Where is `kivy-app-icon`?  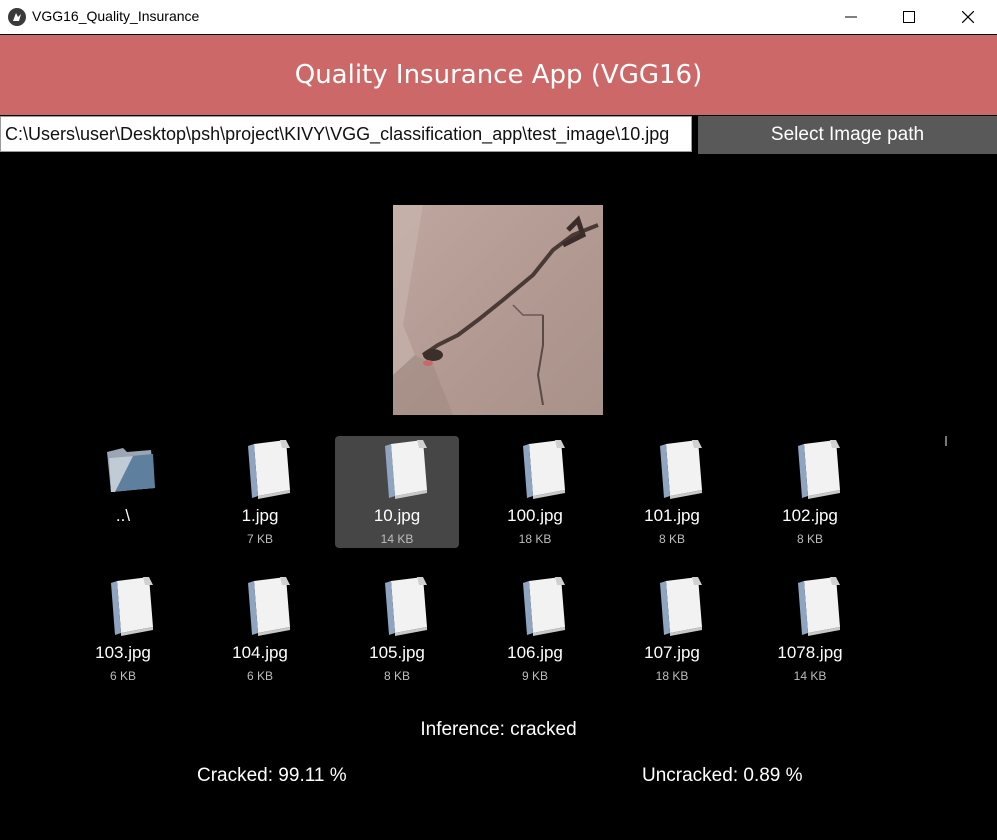 kivy-app-icon is located at coordinates (17, 17).